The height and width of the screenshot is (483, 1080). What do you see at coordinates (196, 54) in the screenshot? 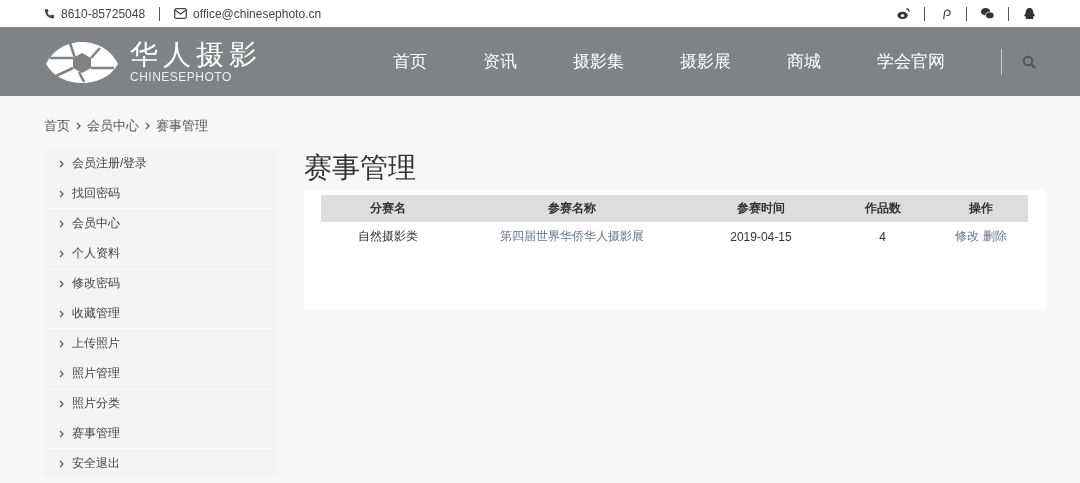
I see `logo-title: 华人摄影` at bounding box center [196, 54].